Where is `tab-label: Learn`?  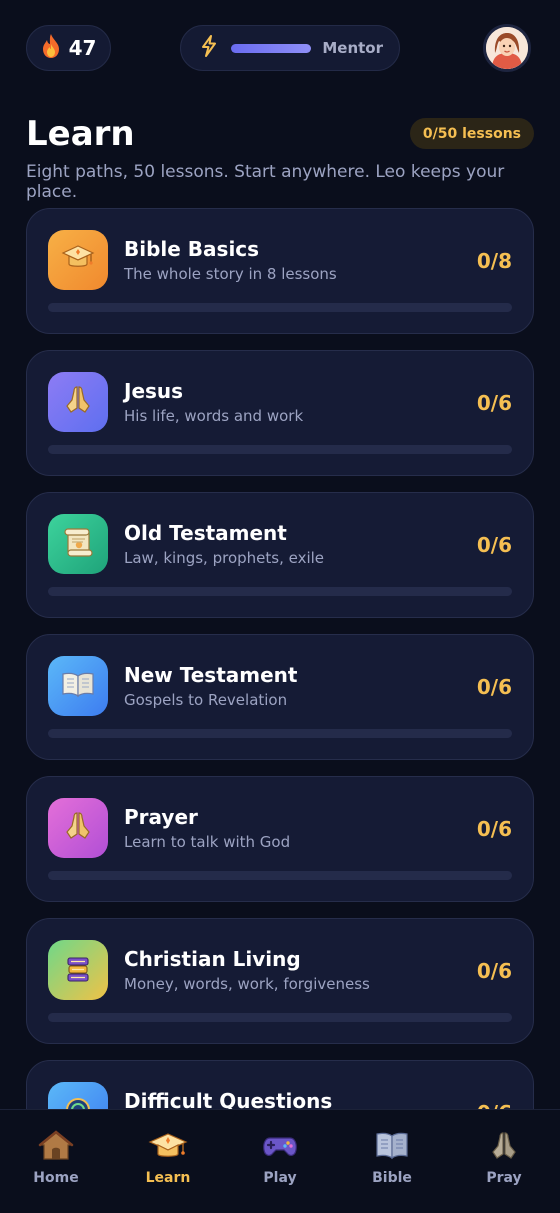
tab-label: Learn is located at coordinates (168, 1178).